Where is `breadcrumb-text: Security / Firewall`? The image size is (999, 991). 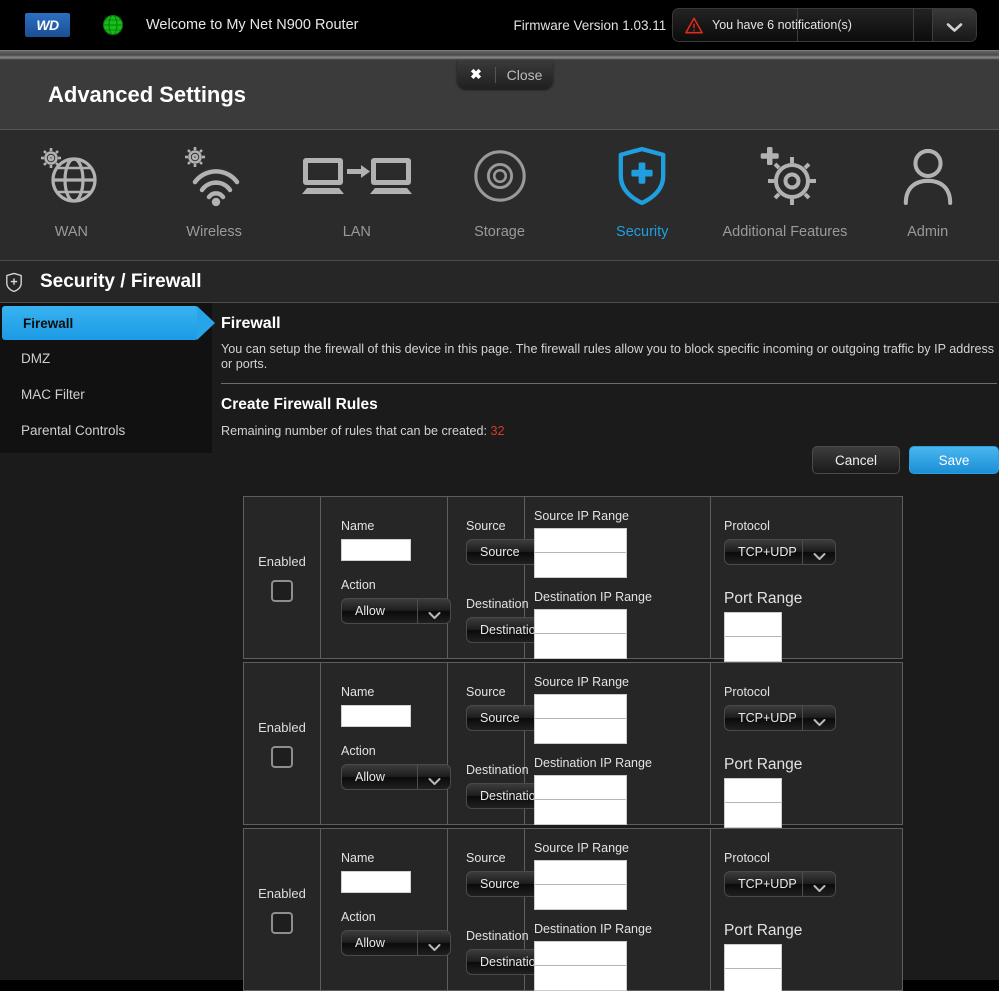 breadcrumb-text: Security / Firewall is located at coordinates (121, 281).